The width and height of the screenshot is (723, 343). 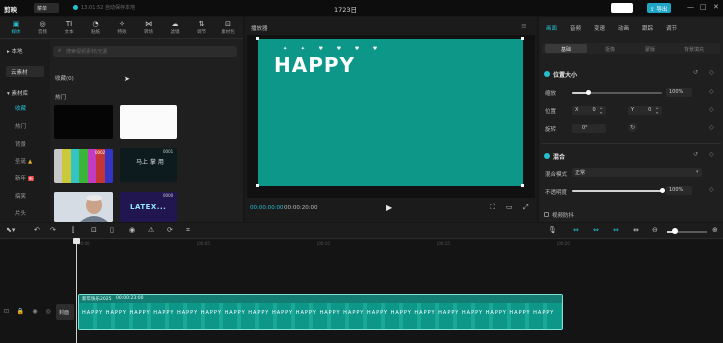 What do you see at coordinates (16, 29) in the screenshot?
I see `tab-media: ▣ 媒体` at bounding box center [16, 29].